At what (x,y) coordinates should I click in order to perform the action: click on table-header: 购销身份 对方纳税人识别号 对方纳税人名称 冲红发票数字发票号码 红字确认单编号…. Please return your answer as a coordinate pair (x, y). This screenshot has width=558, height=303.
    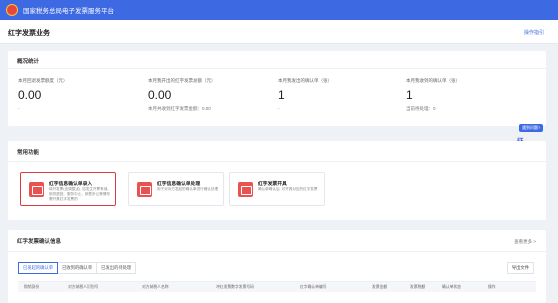
    Looking at the image, I should click on (277, 286).